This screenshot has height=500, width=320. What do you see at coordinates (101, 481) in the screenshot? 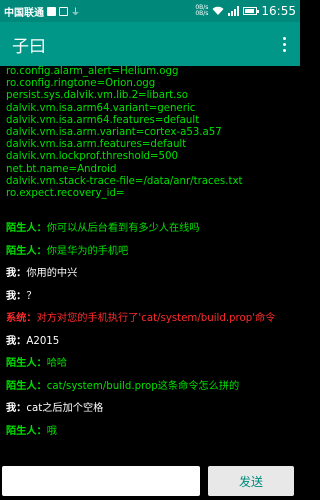
I see `message-input` at bounding box center [101, 481].